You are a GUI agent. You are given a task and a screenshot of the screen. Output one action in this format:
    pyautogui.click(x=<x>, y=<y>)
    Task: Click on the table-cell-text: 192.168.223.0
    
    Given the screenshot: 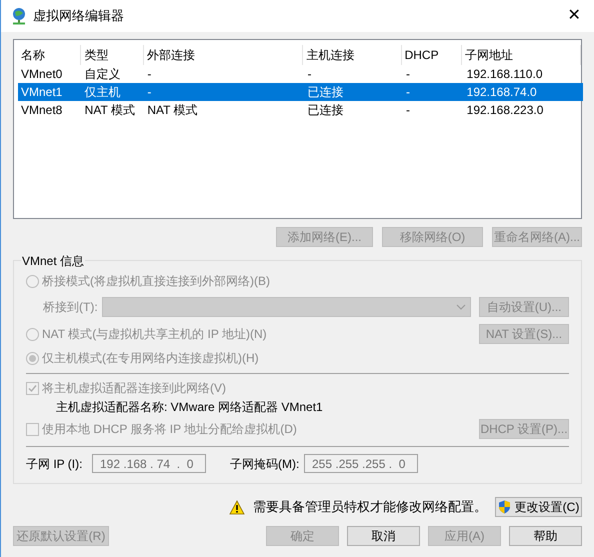 What is the action you would take?
    pyautogui.click(x=505, y=110)
    